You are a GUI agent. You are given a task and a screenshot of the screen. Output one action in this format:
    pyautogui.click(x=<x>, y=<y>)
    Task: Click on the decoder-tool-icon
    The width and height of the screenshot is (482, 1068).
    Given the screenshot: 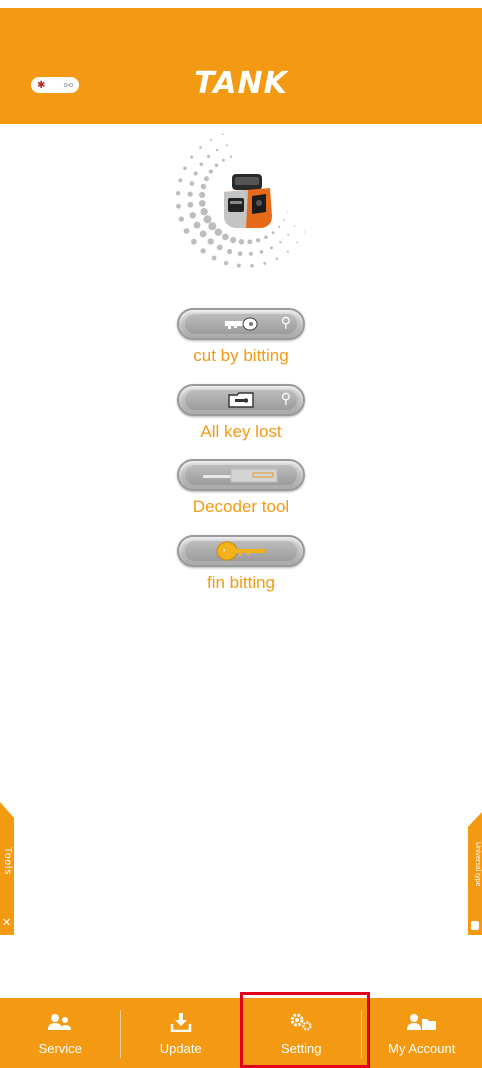 What is the action you would take?
    pyautogui.click(x=240, y=475)
    